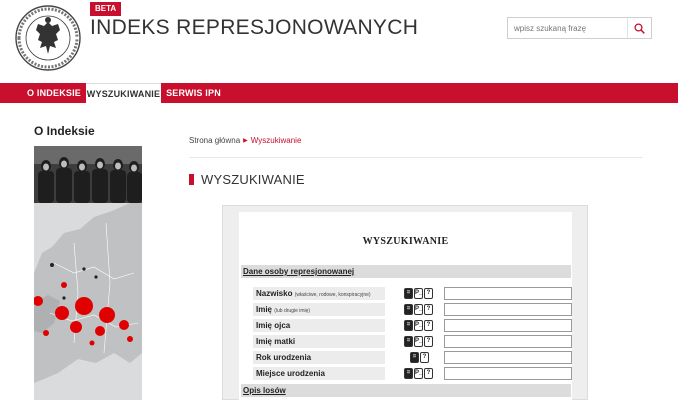 The width and height of the screenshot is (678, 401). What do you see at coordinates (567, 28) in the screenshot?
I see `search-input` at bounding box center [567, 28].